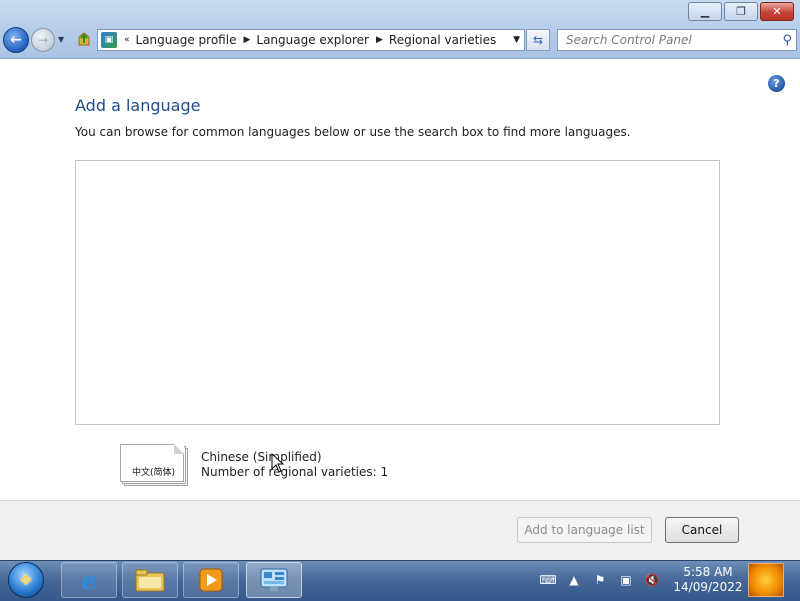 Image resolution: width=800 pixels, height=601 pixels. I want to click on control-panel-icon, so click(274, 579).